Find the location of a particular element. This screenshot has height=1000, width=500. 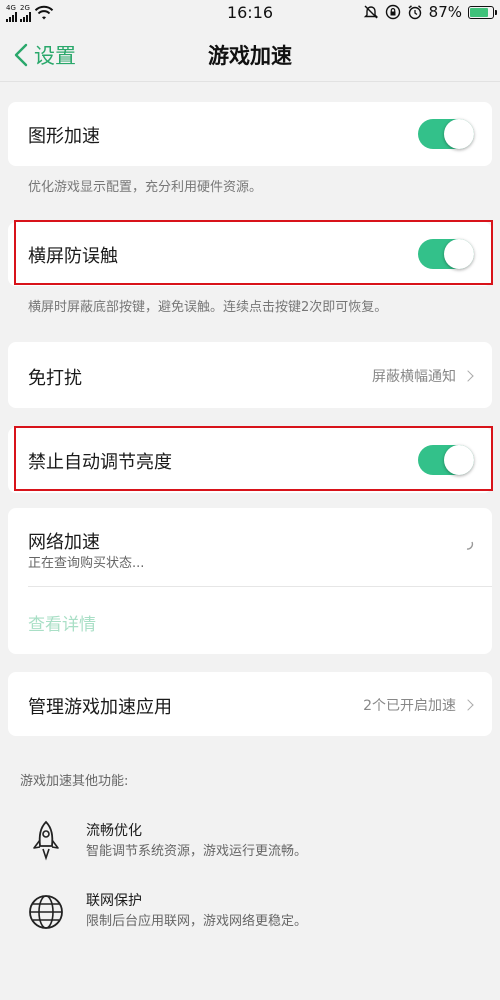

lock-rotation-icon is located at coordinates (392, 12).